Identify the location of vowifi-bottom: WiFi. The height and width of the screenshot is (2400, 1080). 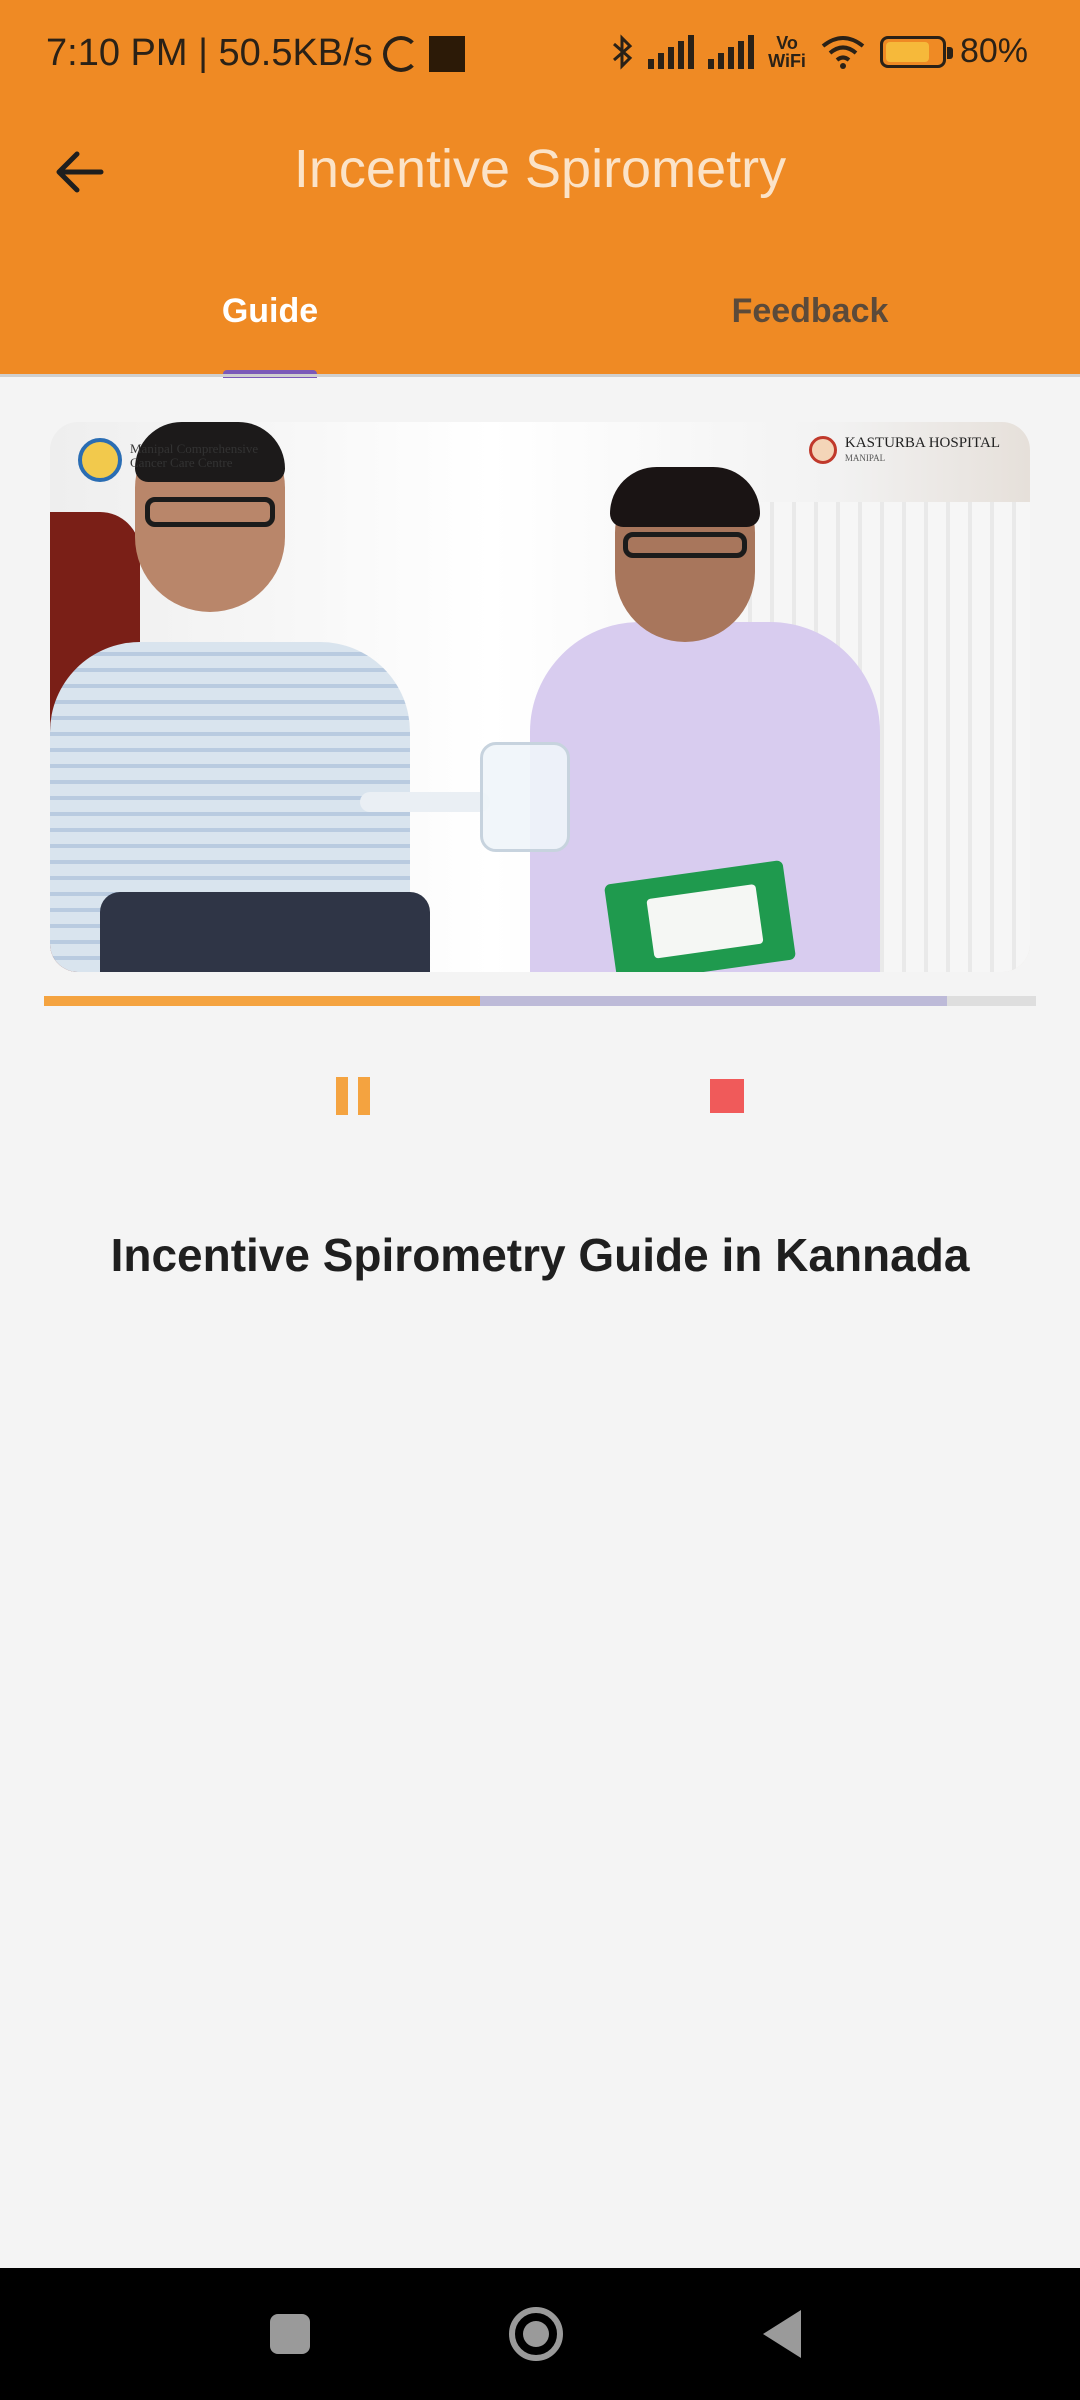
(787, 60).